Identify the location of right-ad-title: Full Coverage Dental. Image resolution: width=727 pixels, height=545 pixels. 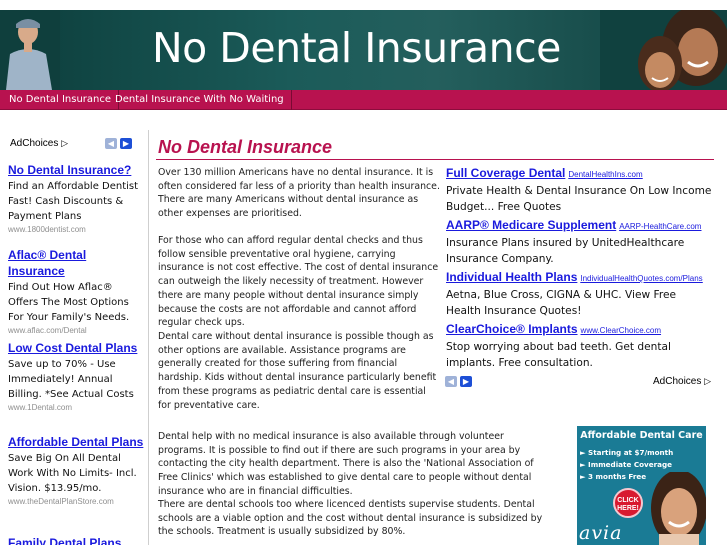
(505, 173).